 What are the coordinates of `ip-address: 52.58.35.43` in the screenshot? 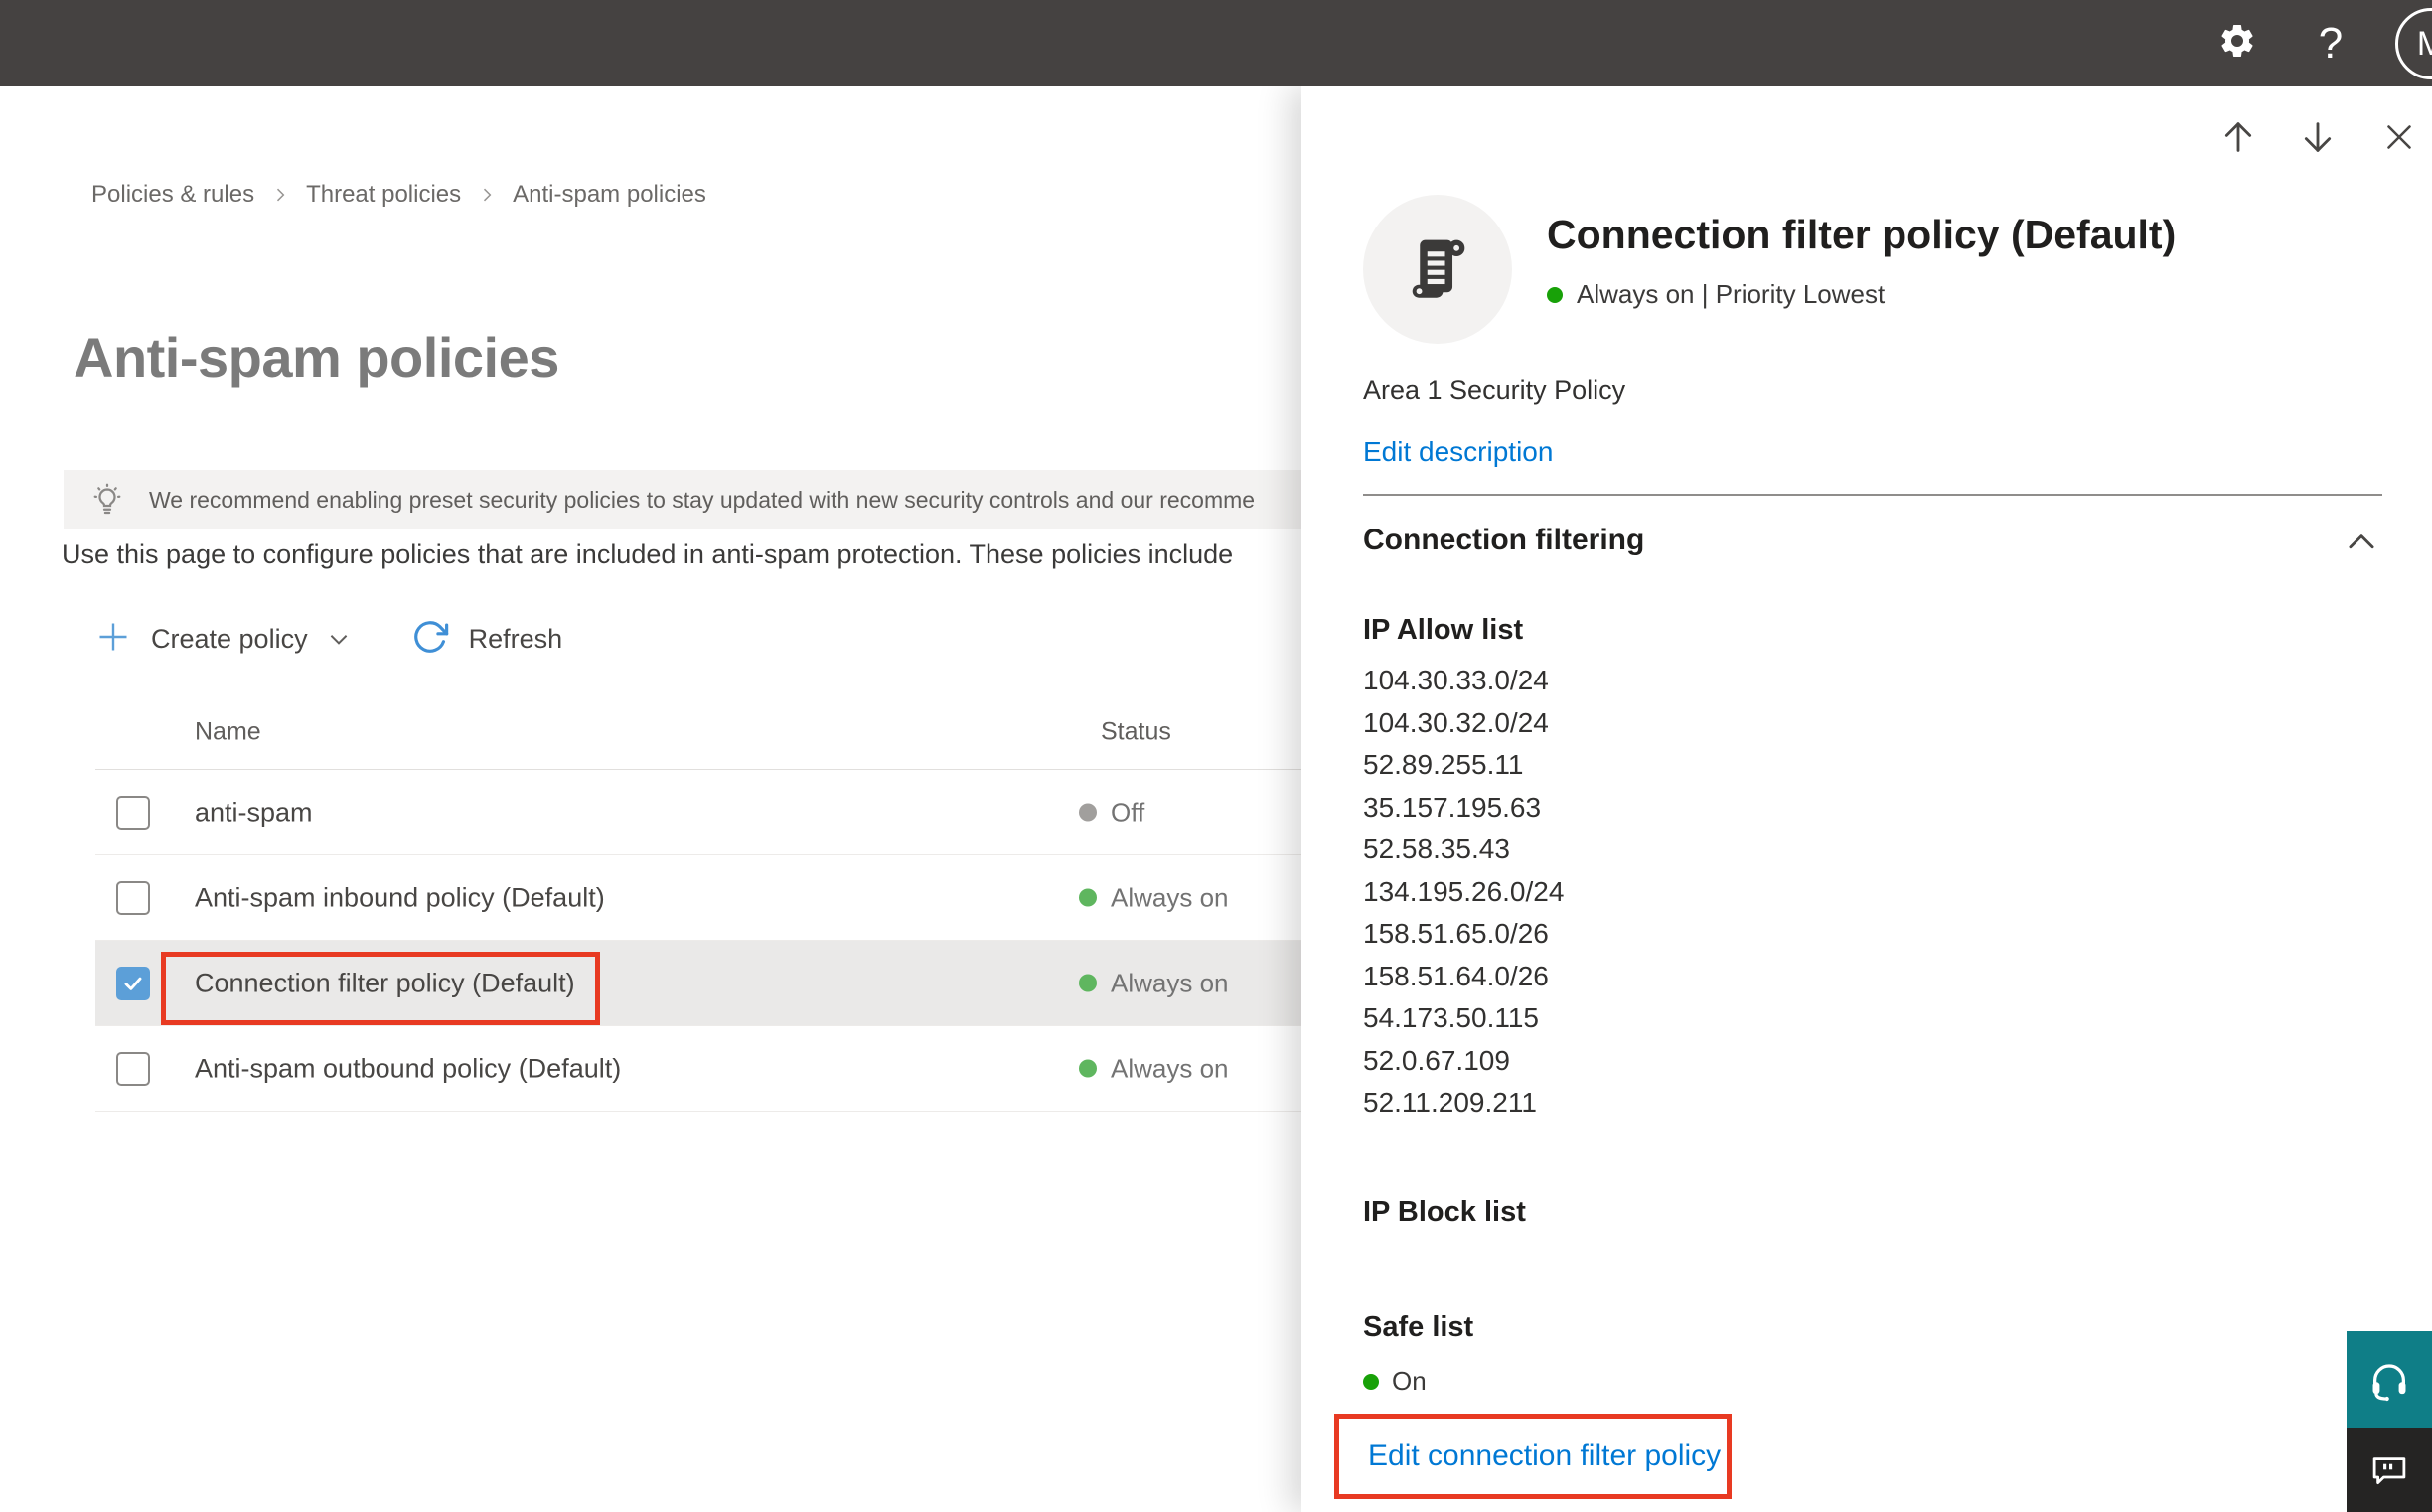 It's located at (1436, 848).